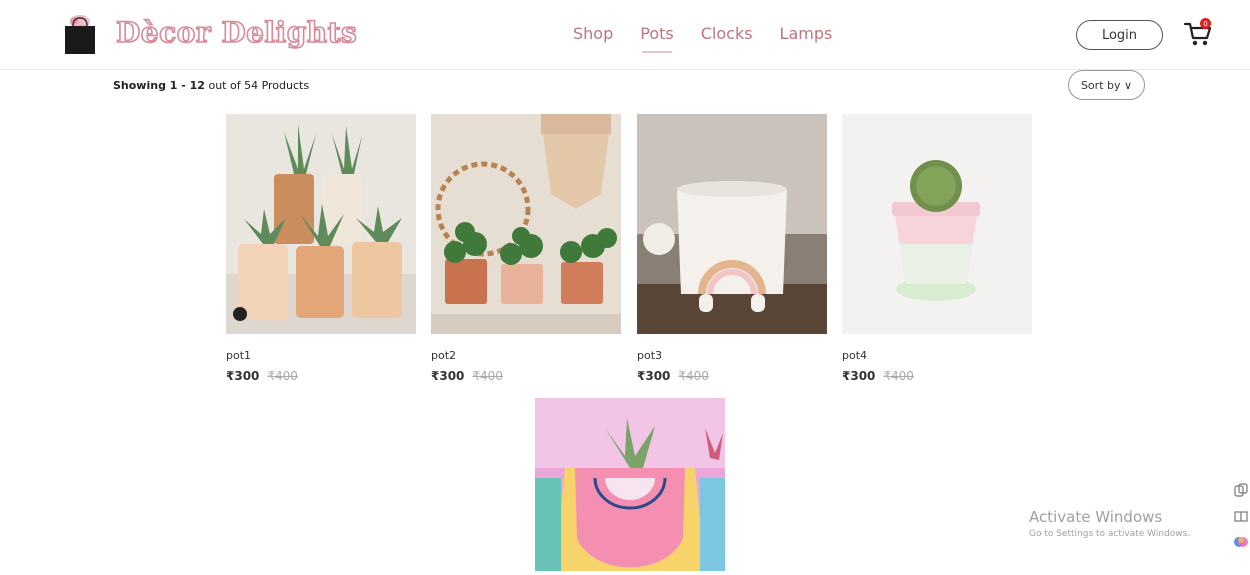 The image size is (1250, 575). I want to click on product-image-pot3, so click(732, 224).